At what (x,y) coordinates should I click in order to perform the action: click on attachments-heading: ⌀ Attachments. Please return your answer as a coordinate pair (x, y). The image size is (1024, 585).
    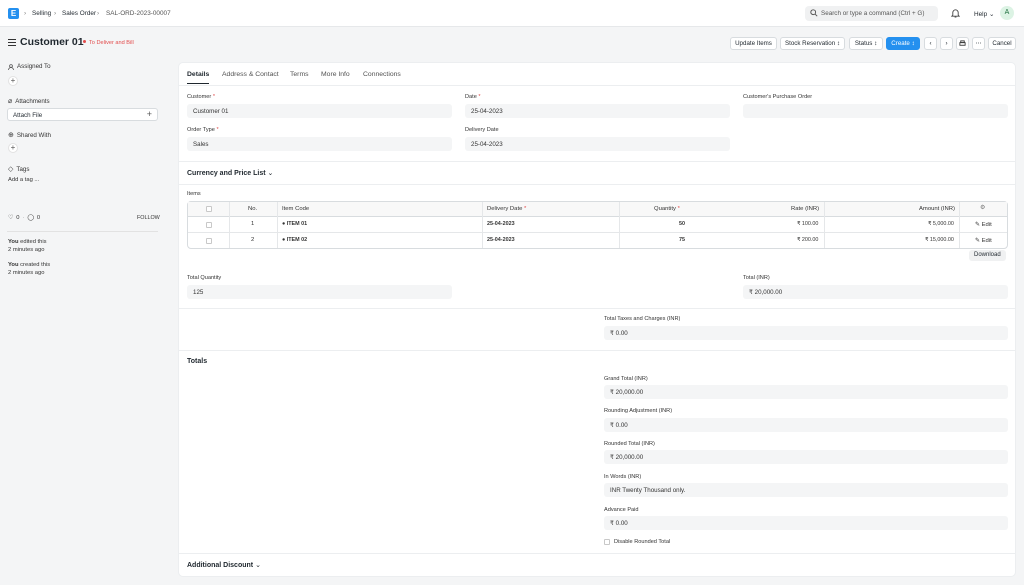
    Looking at the image, I should click on (29, 101).